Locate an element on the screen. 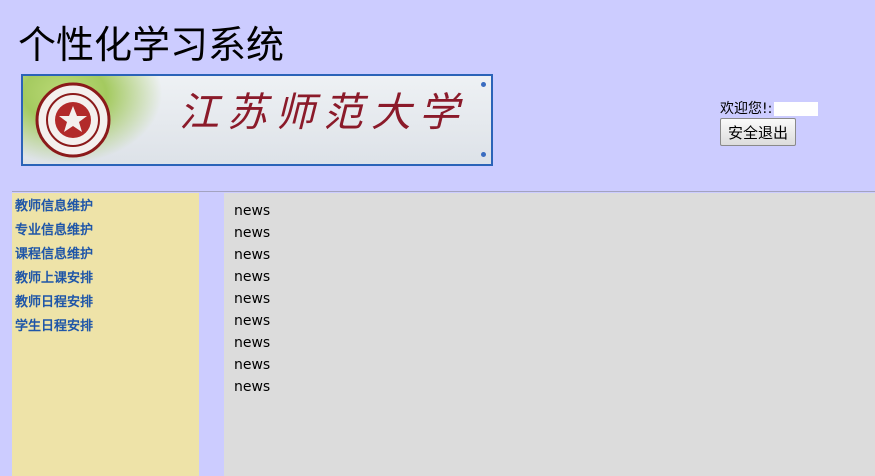 The width and height of the screenshot is (875, 476). university-banner: 江苏师范大学 is located at coordinates (257, 120).